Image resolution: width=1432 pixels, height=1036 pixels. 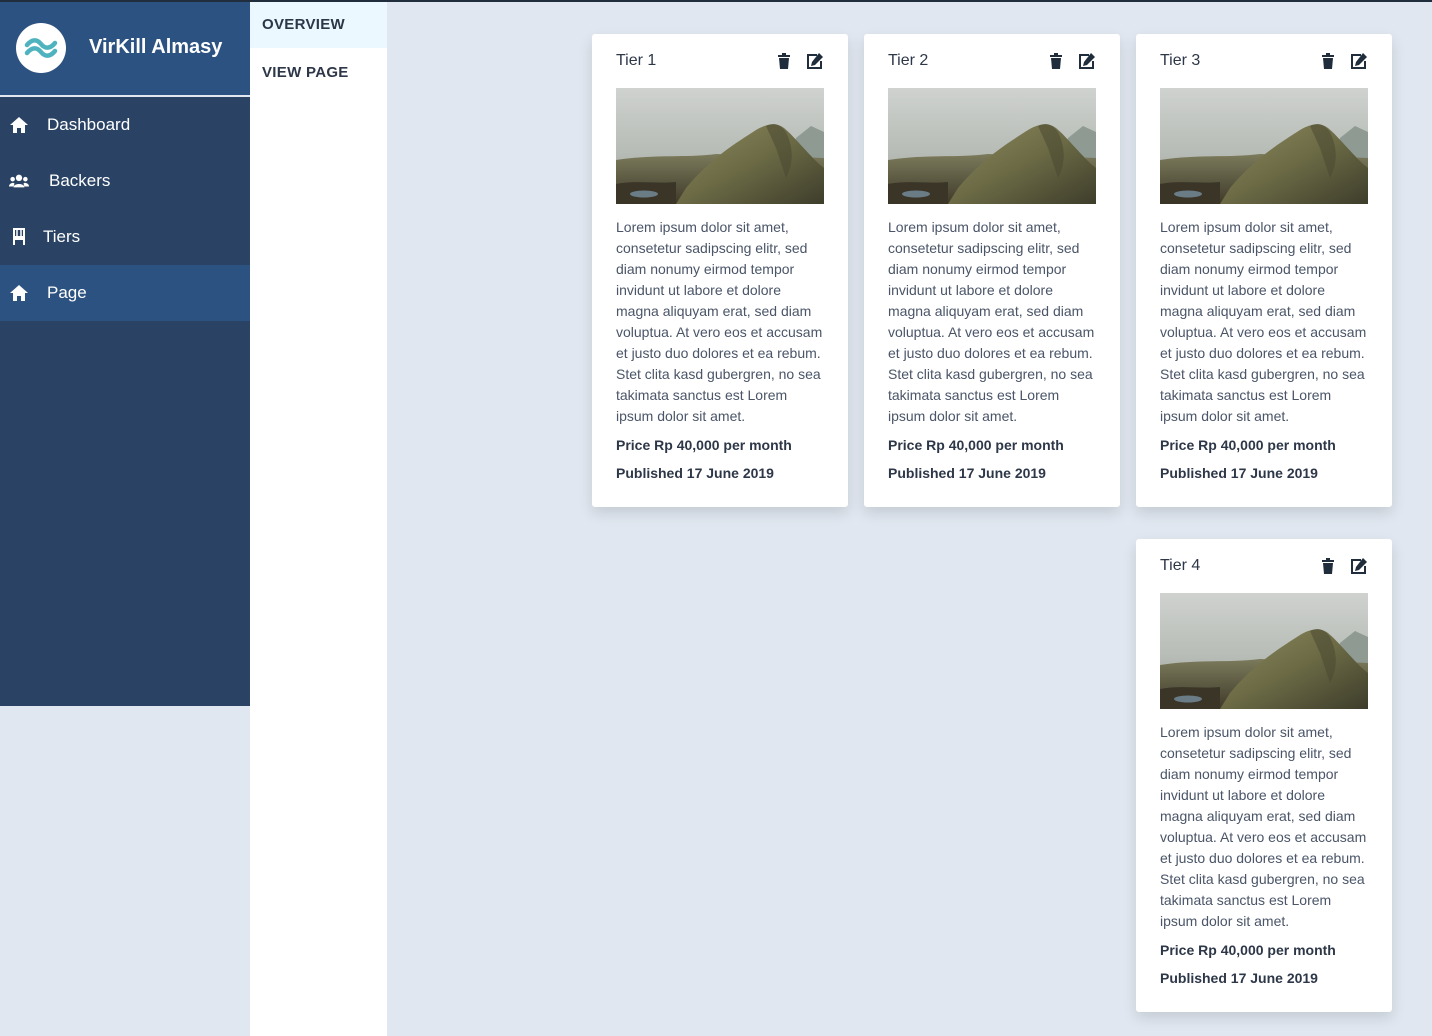 What do you see at coordinates (1180, 565) in the screenshot?
I see `tier-title: Tier 4` at bounding box center [1180, 565].